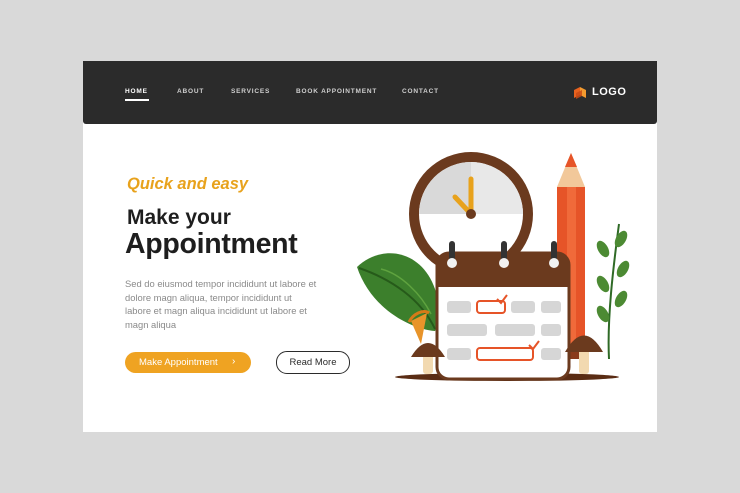 The image size is (740, 493). Describe the element at coordinates (398, 292) in the screenshot. I see `leaf-icon` at that location.